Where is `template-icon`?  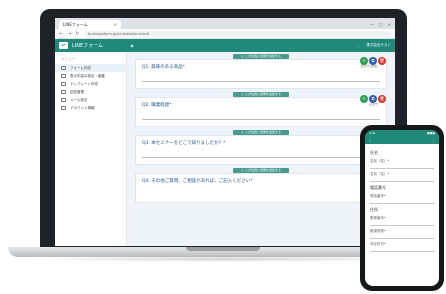
template-icon is located at coordinates (63, 84).